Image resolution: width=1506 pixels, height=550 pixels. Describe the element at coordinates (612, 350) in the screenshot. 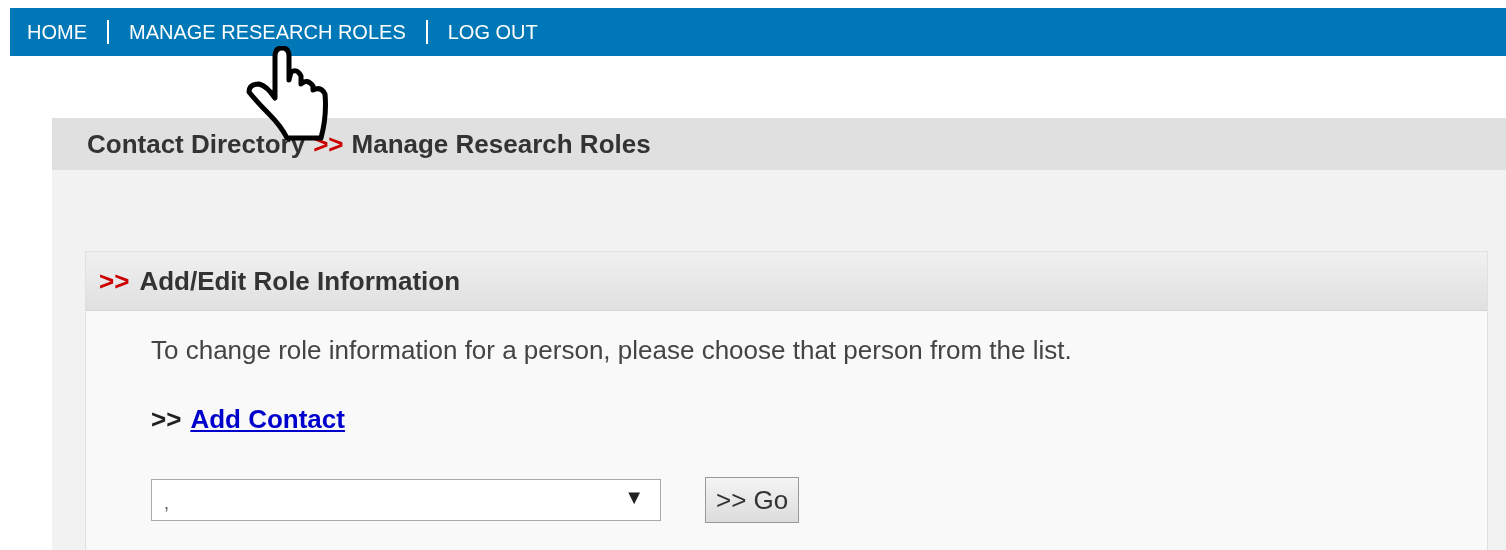

I see `instruction-text: To change role information for a person, please choose that person from the list.` at that location.